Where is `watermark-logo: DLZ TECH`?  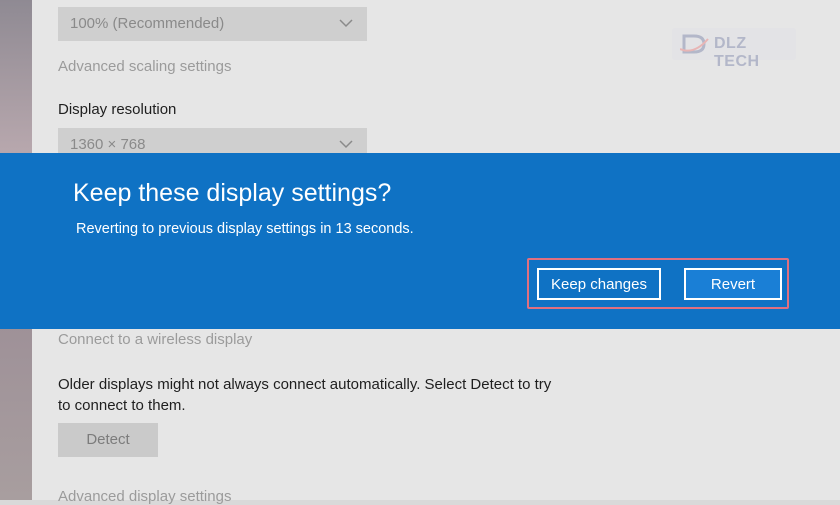
watermark-logo: DLZ TECH is located at coordinates (734, 49).